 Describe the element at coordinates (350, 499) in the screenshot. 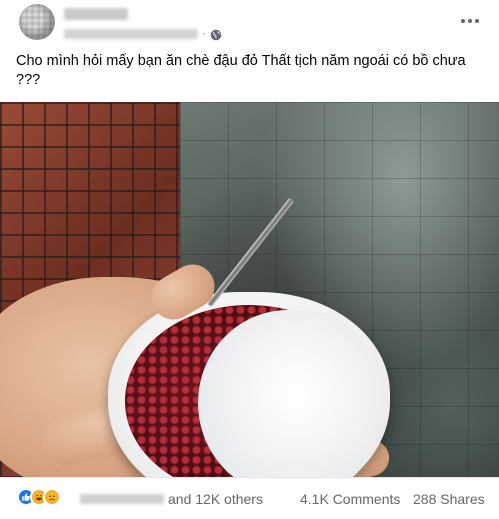

I see `comment-count: 4.1K Comments` at that location.